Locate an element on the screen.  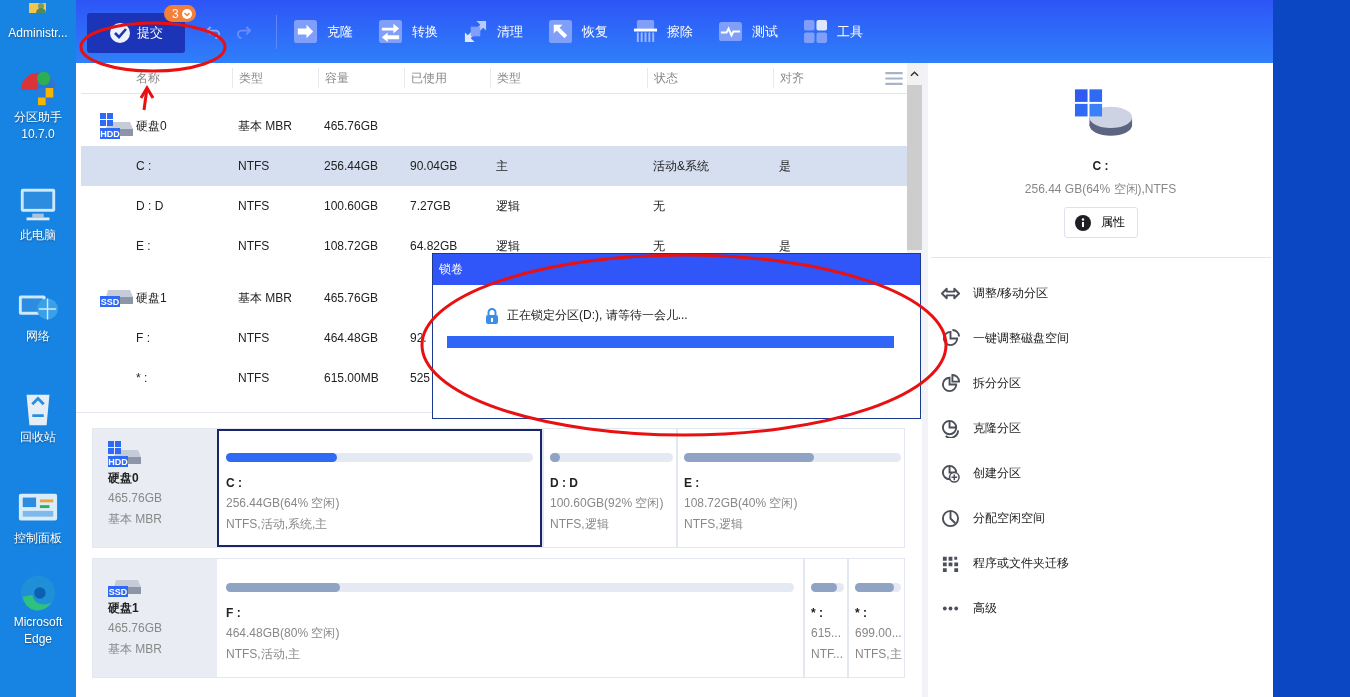
table-cell: 108.72GB is located at coordinates (351, 246).